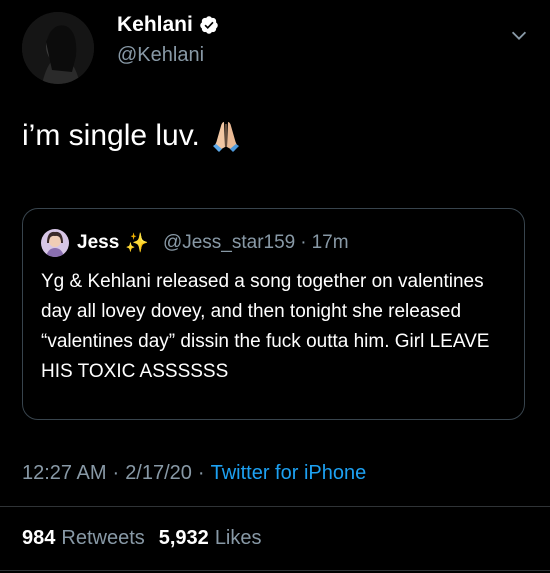  What do you see at coordinates (137, 243) in the screenshot?
I see `sparkles-icon: ✨` at bounding box center [137, 243].